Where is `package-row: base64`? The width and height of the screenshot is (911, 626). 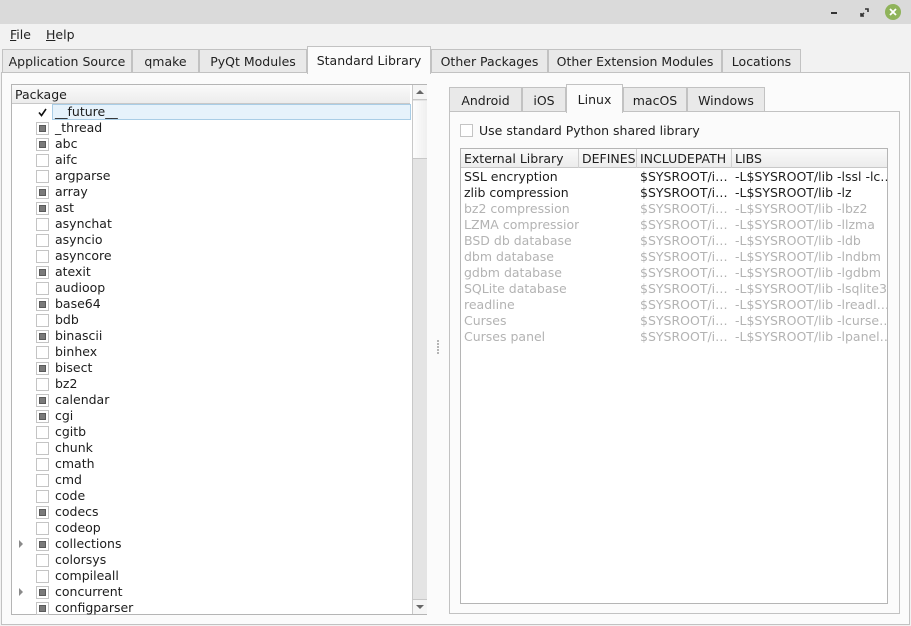 package-row: base64 is located at coordinates (211, 304).